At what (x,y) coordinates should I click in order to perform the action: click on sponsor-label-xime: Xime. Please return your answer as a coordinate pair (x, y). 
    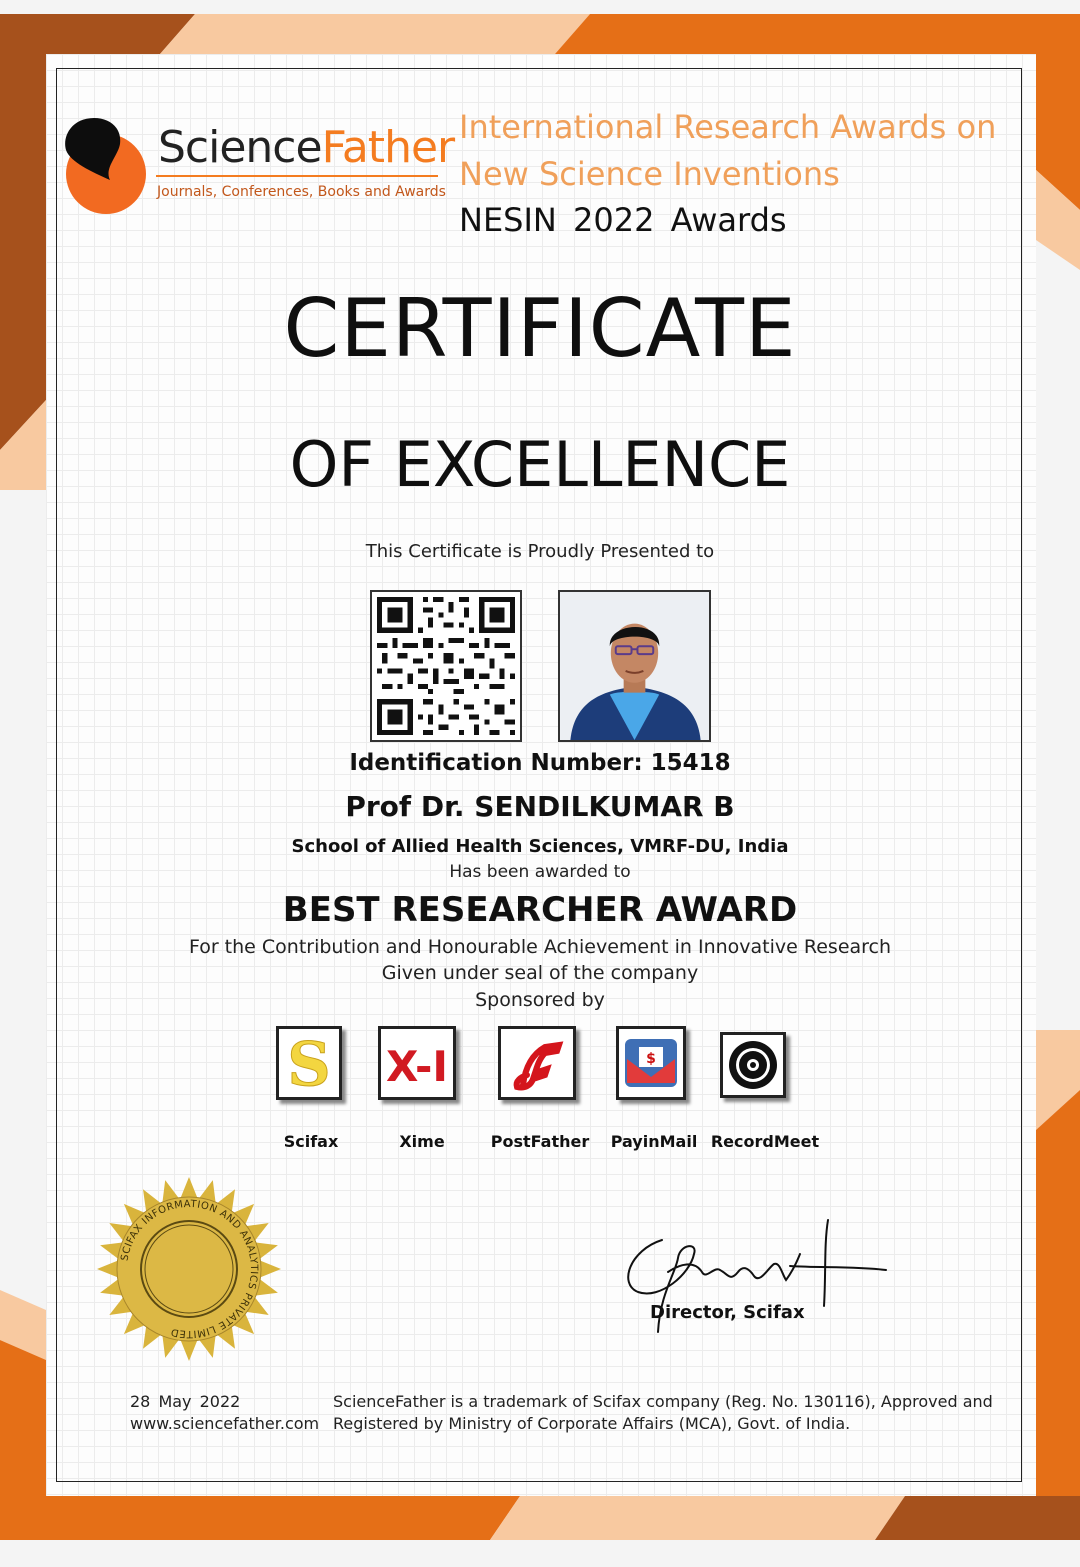
    Looking at the image, I should click on (422, 1141).